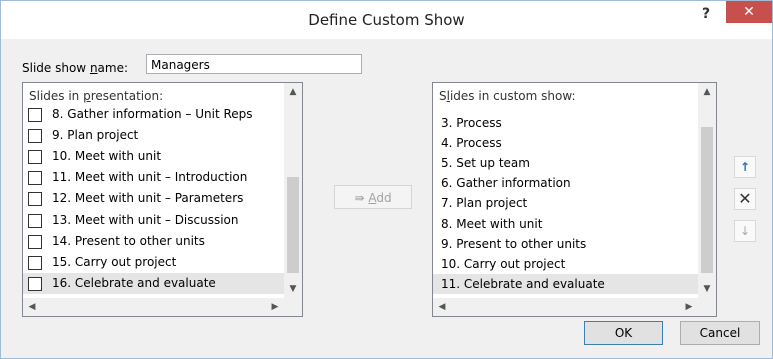  I want to click on presentation-list-item: 13. Meet with unit – Discussion, so click(153, 220).